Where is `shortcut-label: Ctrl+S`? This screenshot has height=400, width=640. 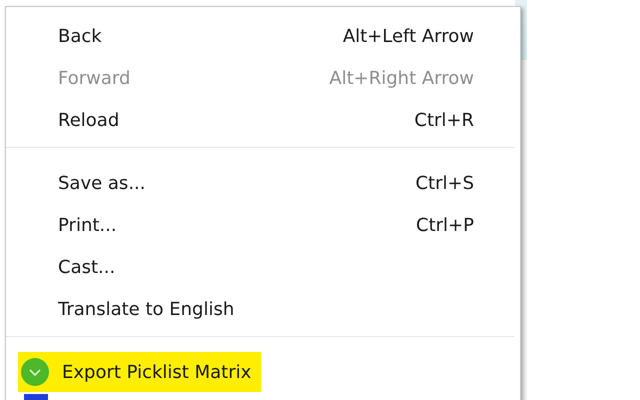
shortcut-label: Ctrl+S is located at coordinates (444, 183).